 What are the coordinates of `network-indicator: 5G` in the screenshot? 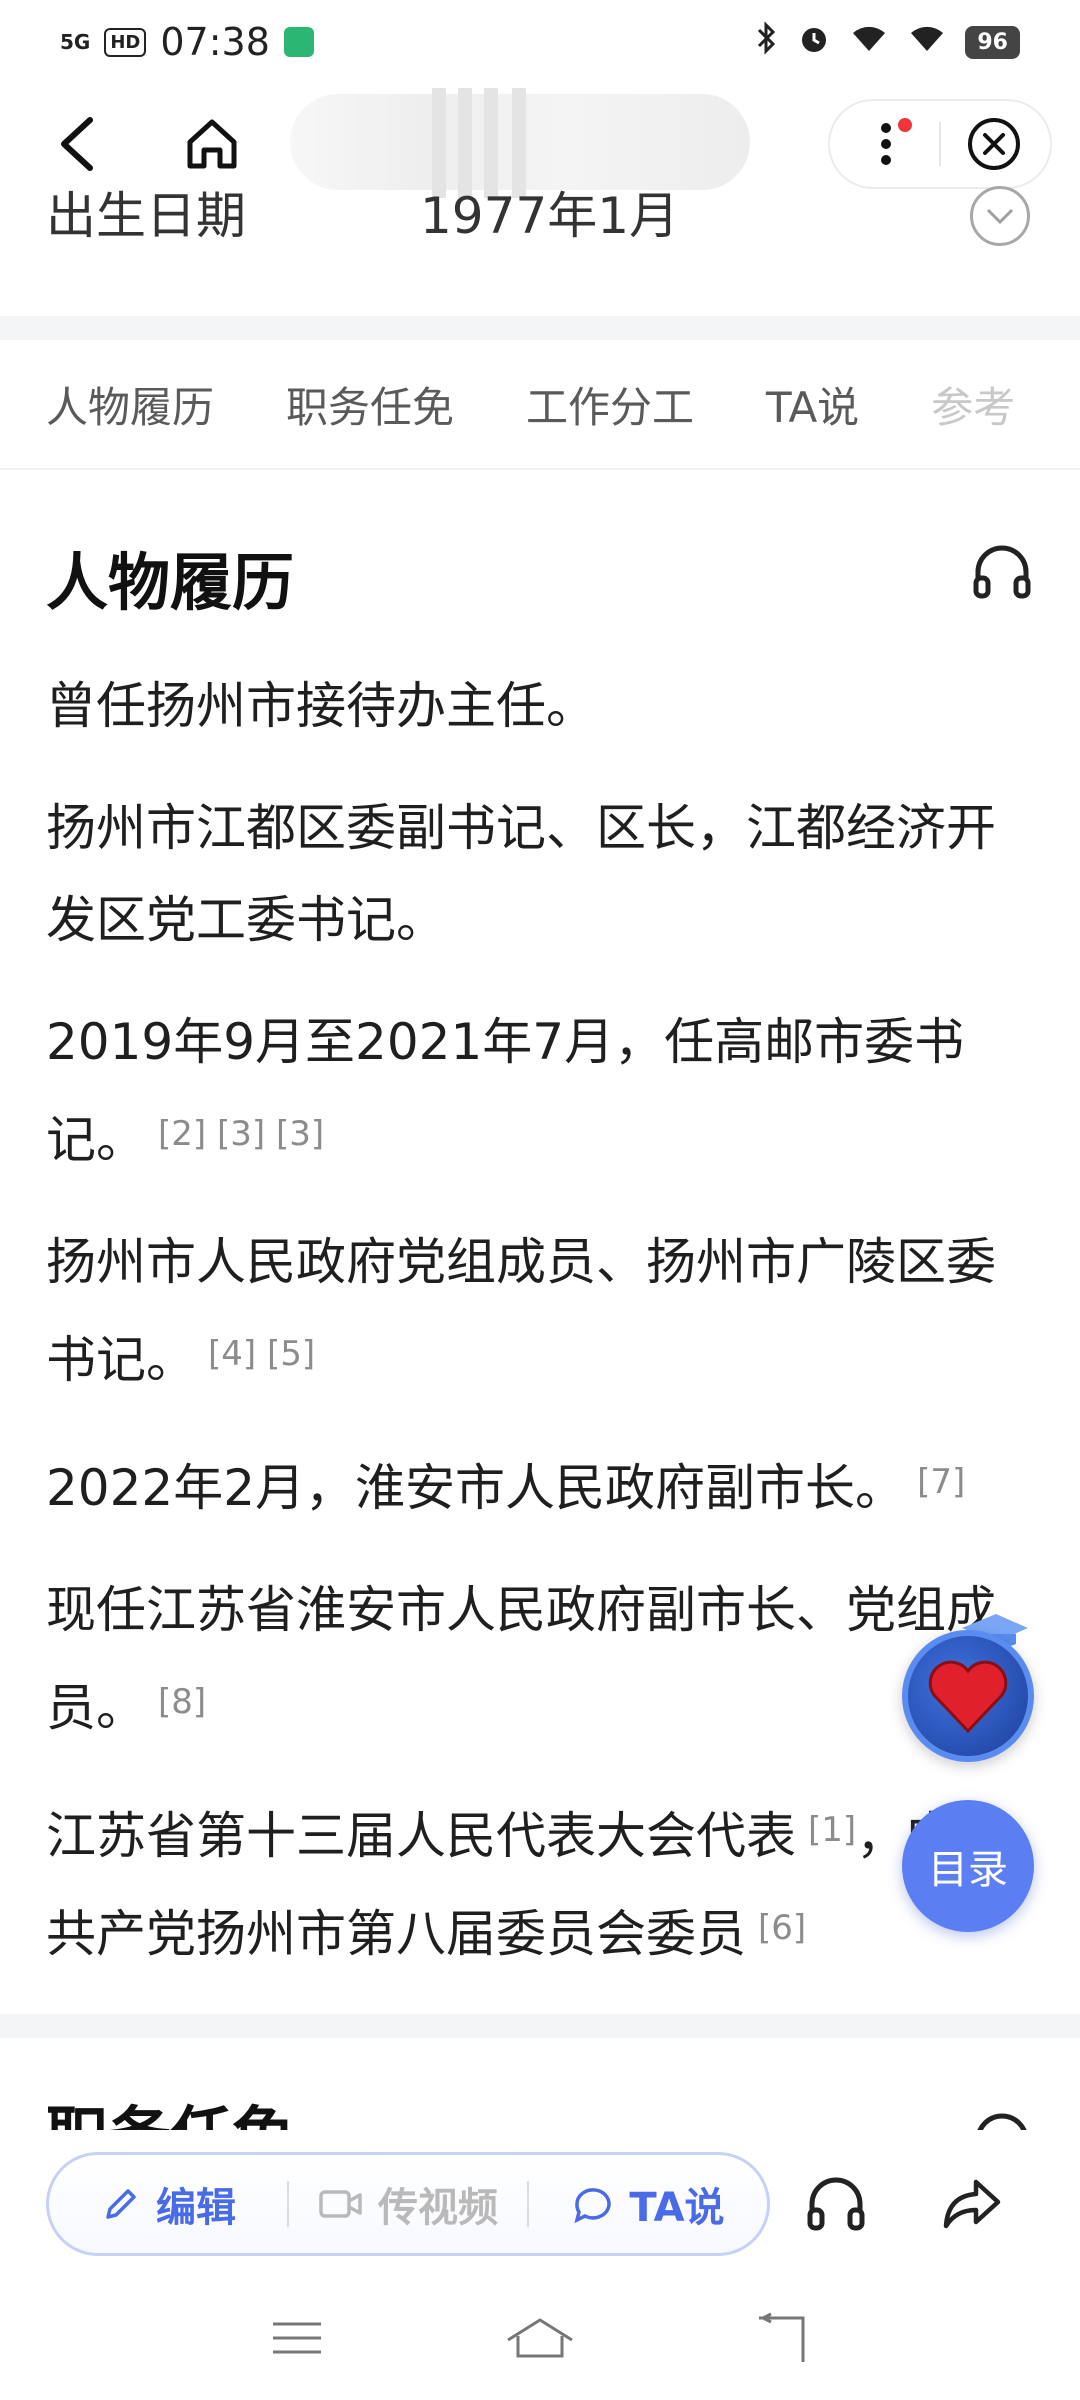 It's located at (75, 42).